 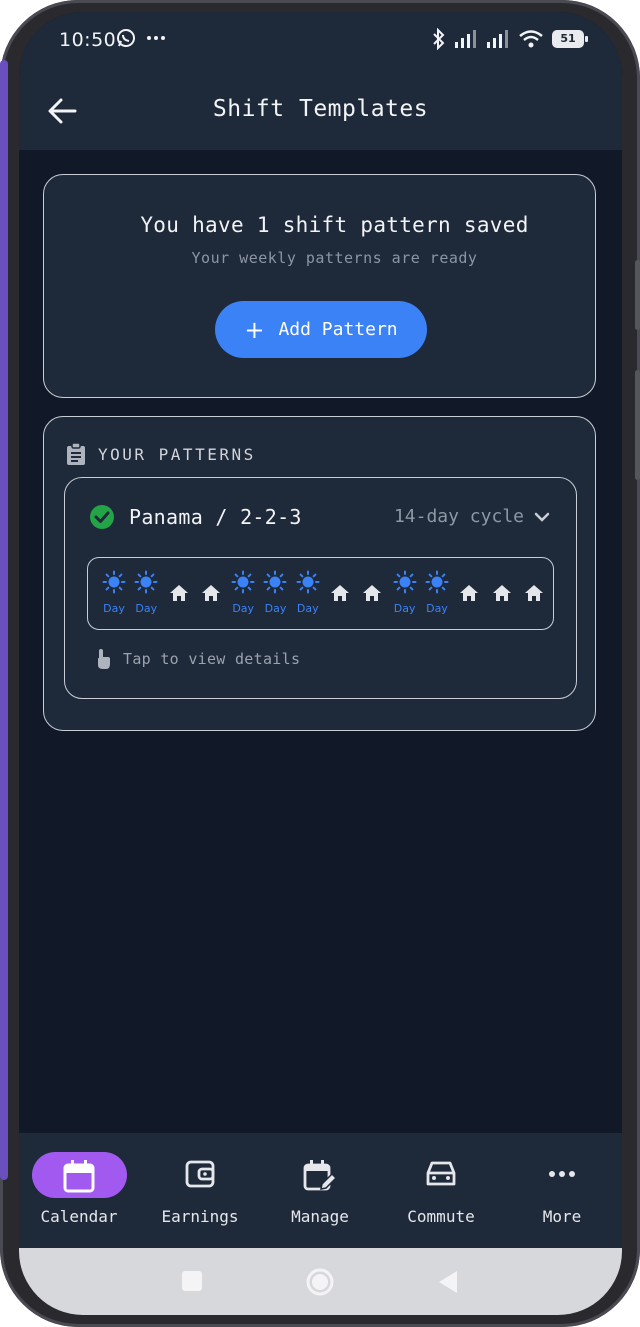 What do you see at coordinates (562, 1174) in the screenshot?
I see `more-icon` at bounding box center [562, 1174].